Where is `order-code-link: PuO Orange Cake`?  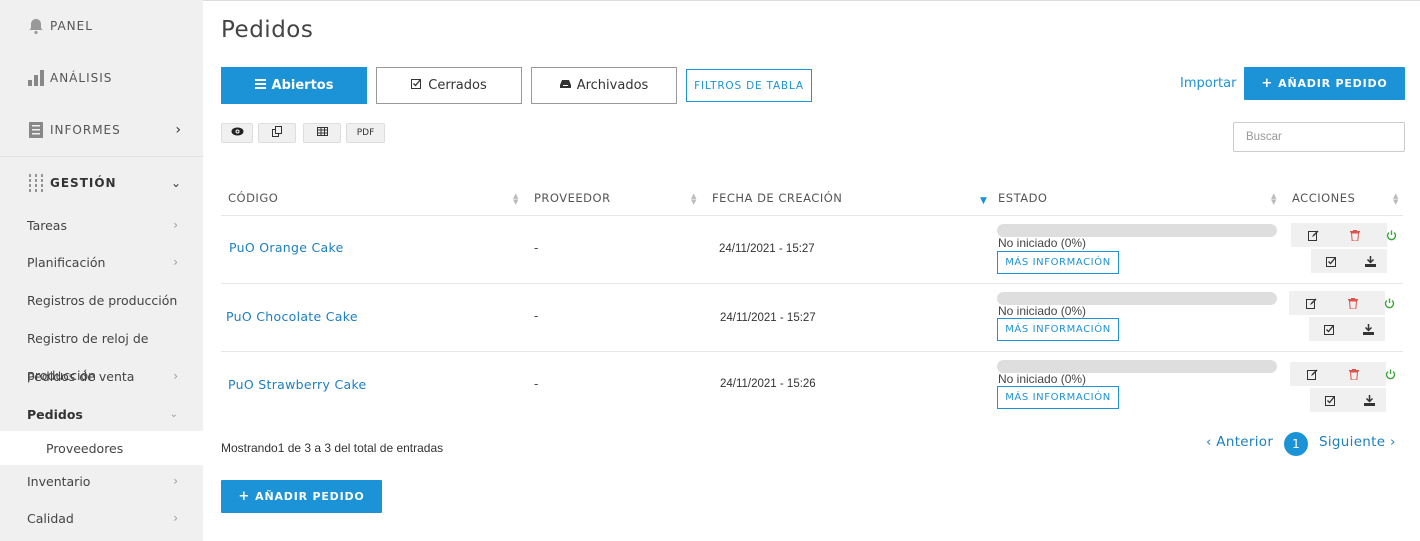
order-code-link: PuO Orange Cake is located at coordinates (286, 247).